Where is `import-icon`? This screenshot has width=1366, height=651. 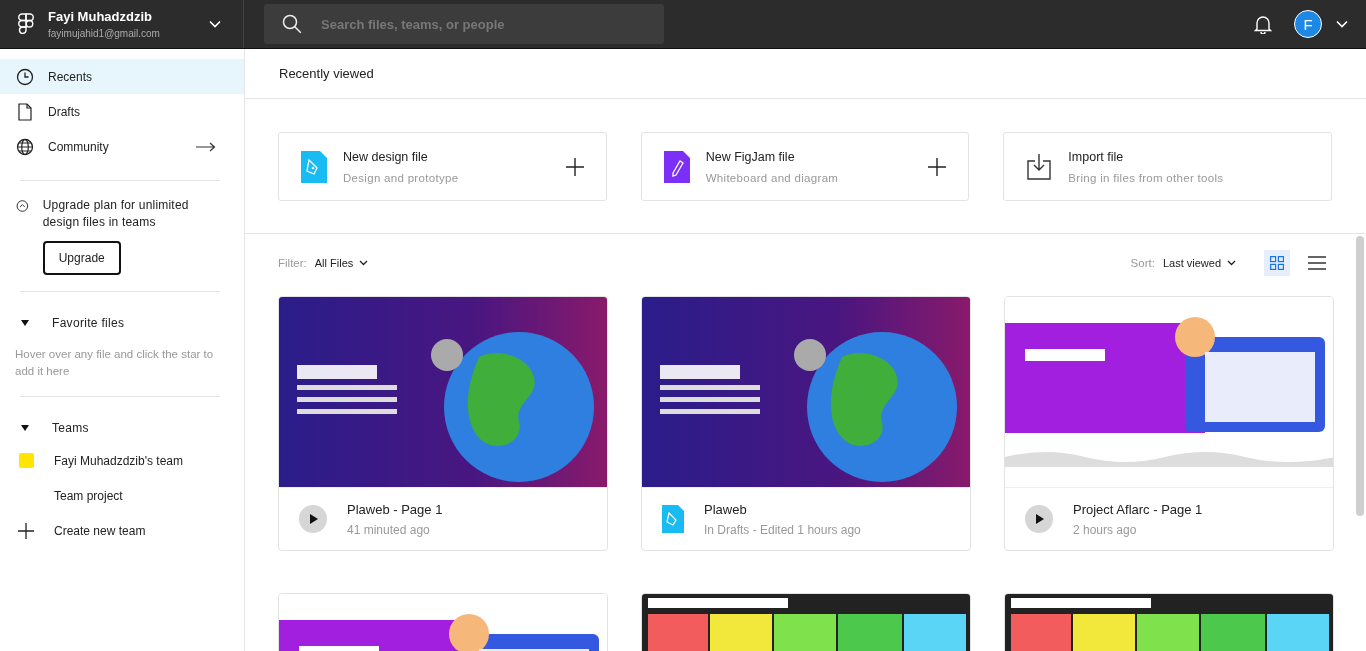 import-icon is located at coordinates (1039, 166).